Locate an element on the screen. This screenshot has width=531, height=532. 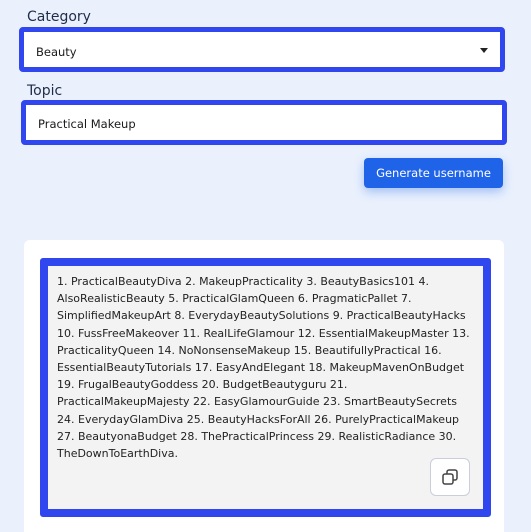
category-label: Category is located at coordinates (59, 17).